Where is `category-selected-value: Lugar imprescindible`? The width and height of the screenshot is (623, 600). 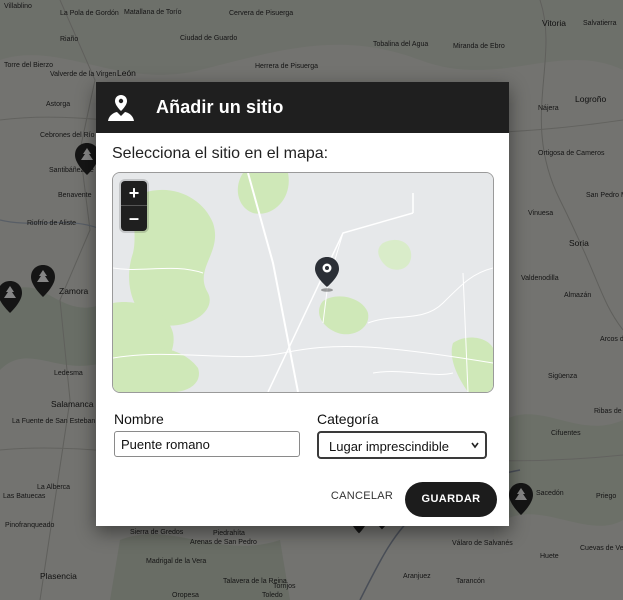 category-selected-value: Lugar imprescindible is located at coordinates (389, 446).